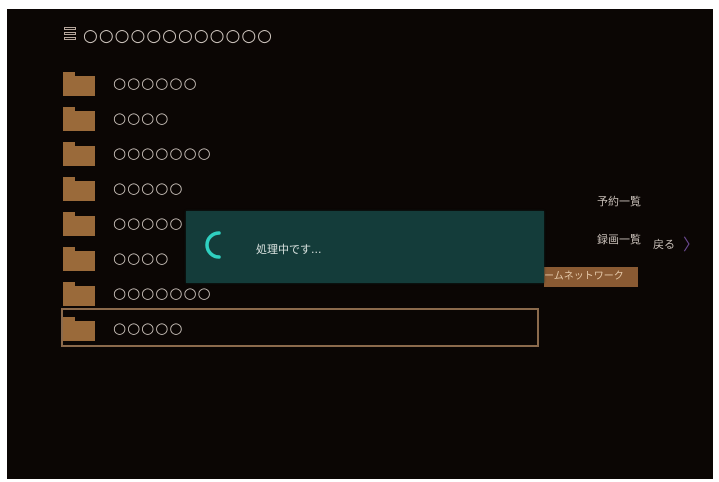 Image resolution: width=719 pixels, height=482 pixels. I want to click on reservation-list-button: 予約一覧, so click(619, 201).